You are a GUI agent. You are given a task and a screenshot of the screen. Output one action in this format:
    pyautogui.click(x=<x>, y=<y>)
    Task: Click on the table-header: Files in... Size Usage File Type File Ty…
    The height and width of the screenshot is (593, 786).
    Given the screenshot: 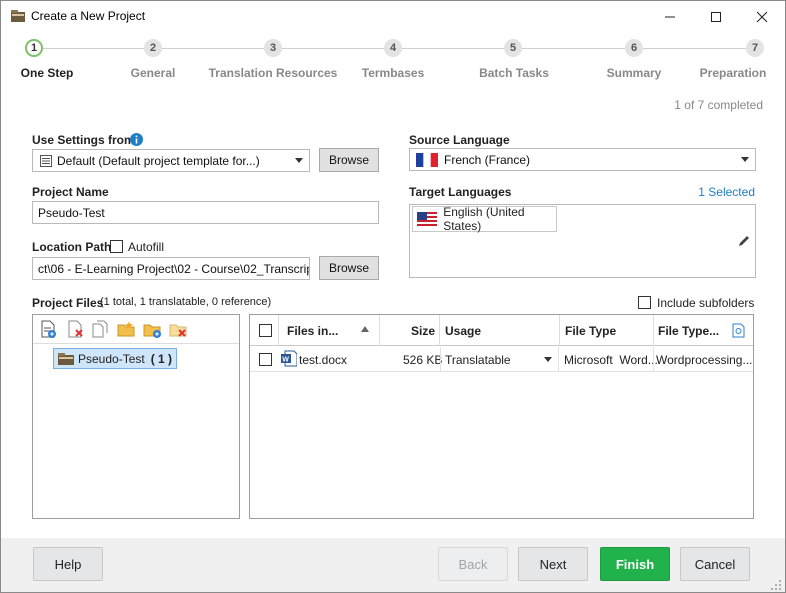 What is the action you would take?
    pyautogui.click(x=501, y=330)
    